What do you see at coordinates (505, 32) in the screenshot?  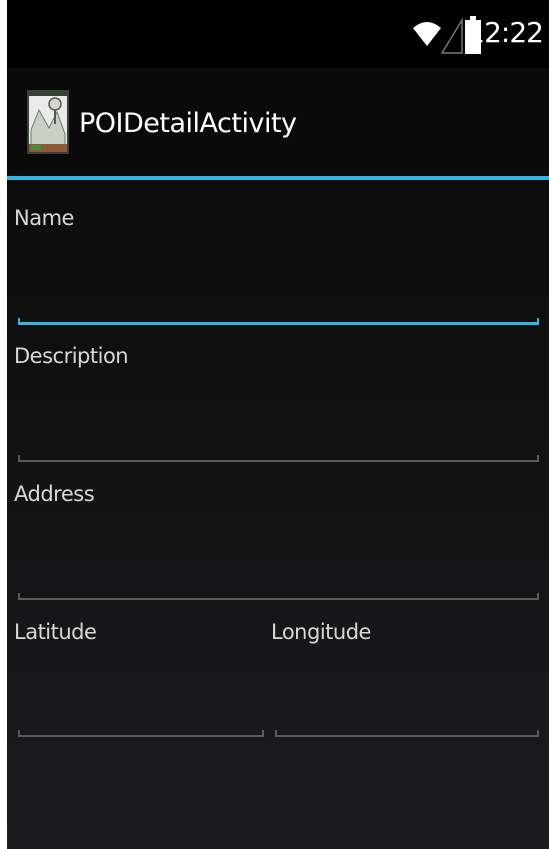 I see `status-time: 12:22` at bounding box center [505, 32].